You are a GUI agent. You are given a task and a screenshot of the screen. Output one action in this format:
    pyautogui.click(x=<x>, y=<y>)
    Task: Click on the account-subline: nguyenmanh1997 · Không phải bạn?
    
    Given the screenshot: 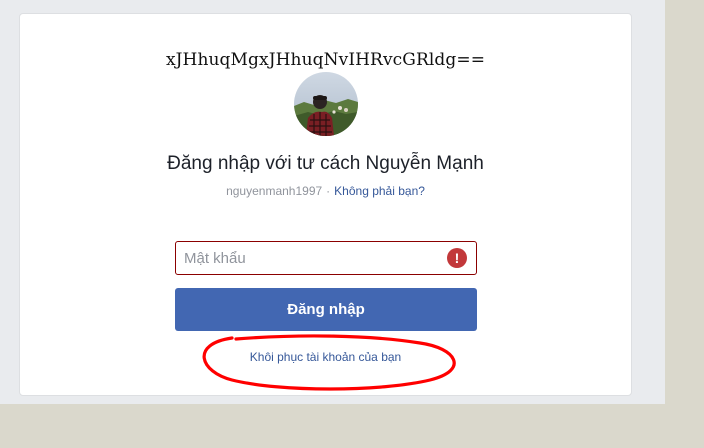 What is the action you would take?
    pyautogui.click(x=325, y=191)
    